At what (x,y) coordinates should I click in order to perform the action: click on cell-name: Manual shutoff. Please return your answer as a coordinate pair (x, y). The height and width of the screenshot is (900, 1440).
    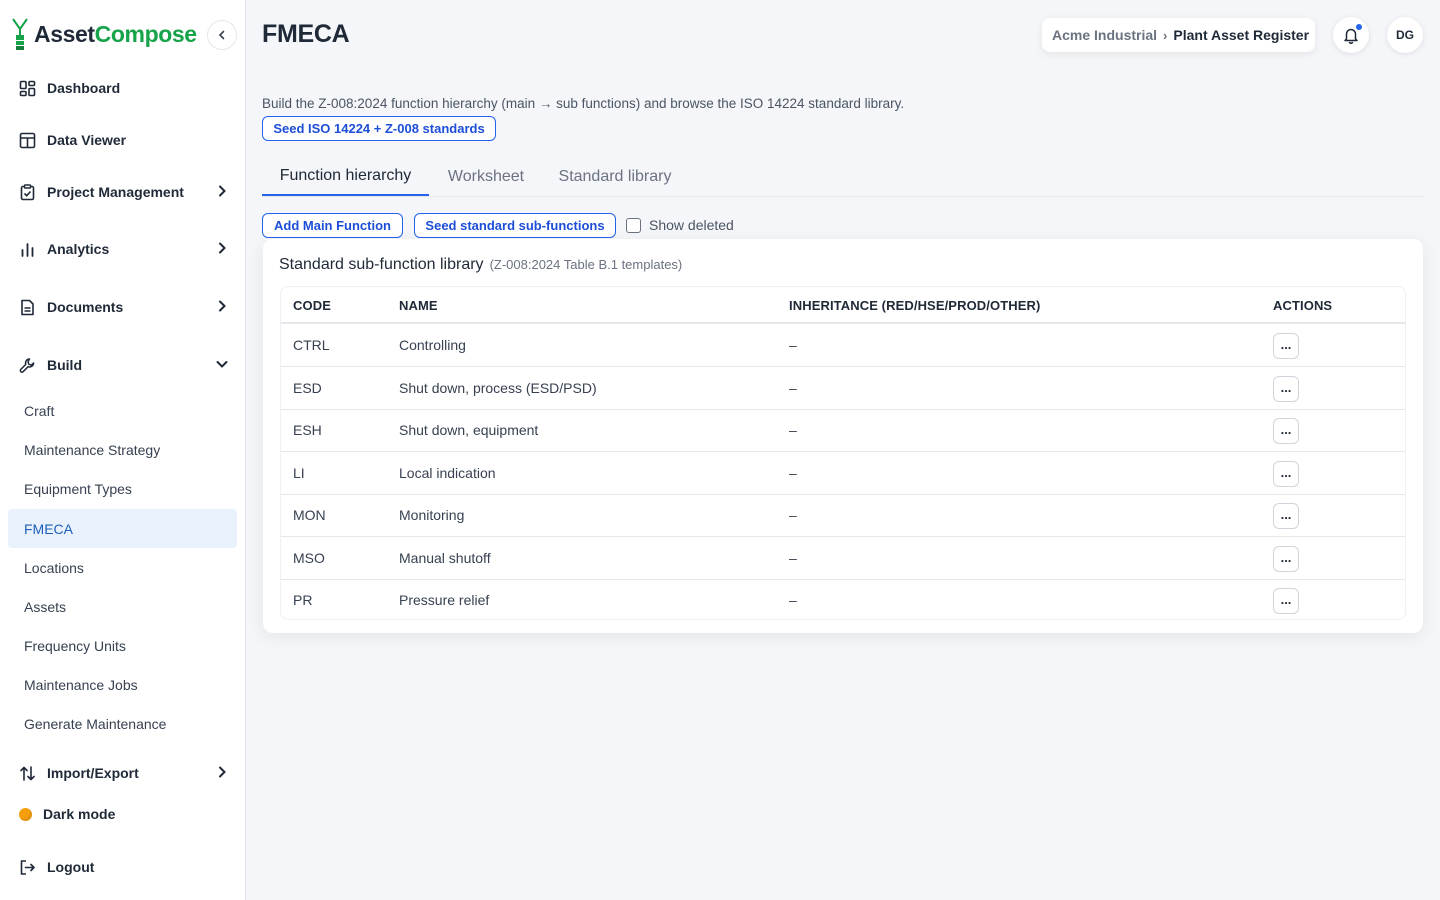
    Looking at the image, I should click on (445, 558).